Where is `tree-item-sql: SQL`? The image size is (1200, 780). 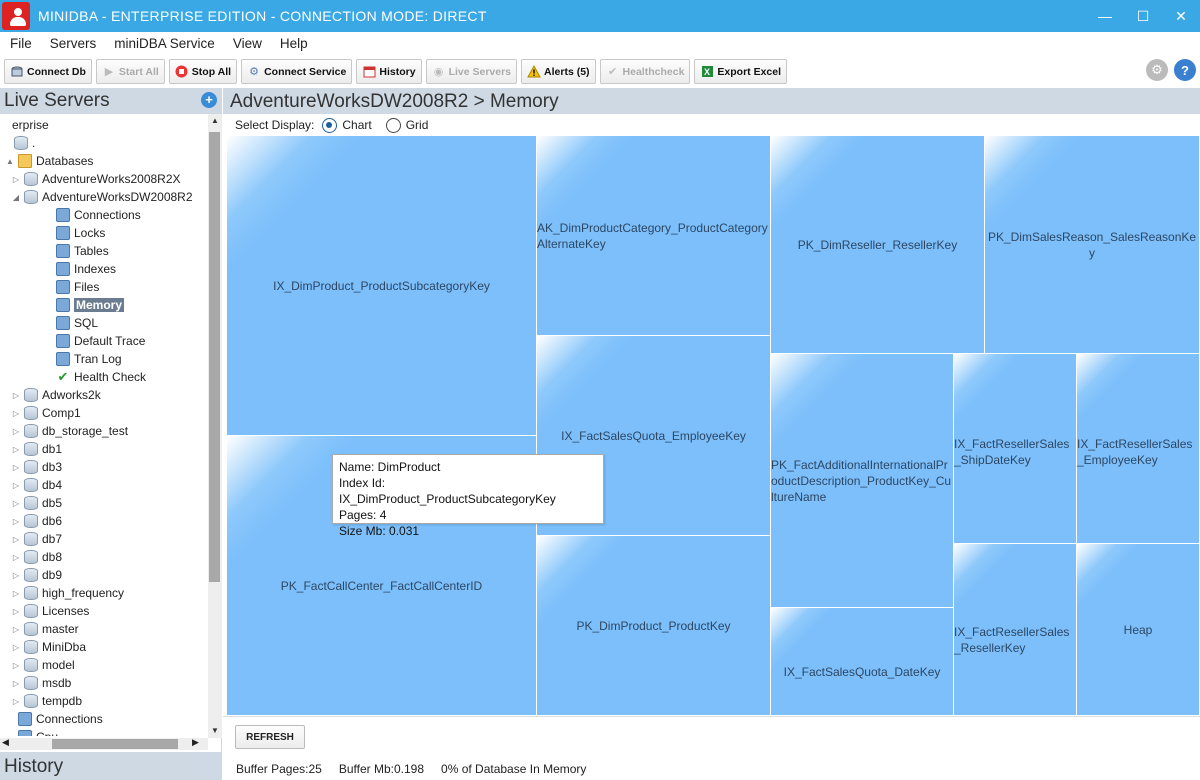 tree-item-sql: SQL is located at coordinates (70, 323).